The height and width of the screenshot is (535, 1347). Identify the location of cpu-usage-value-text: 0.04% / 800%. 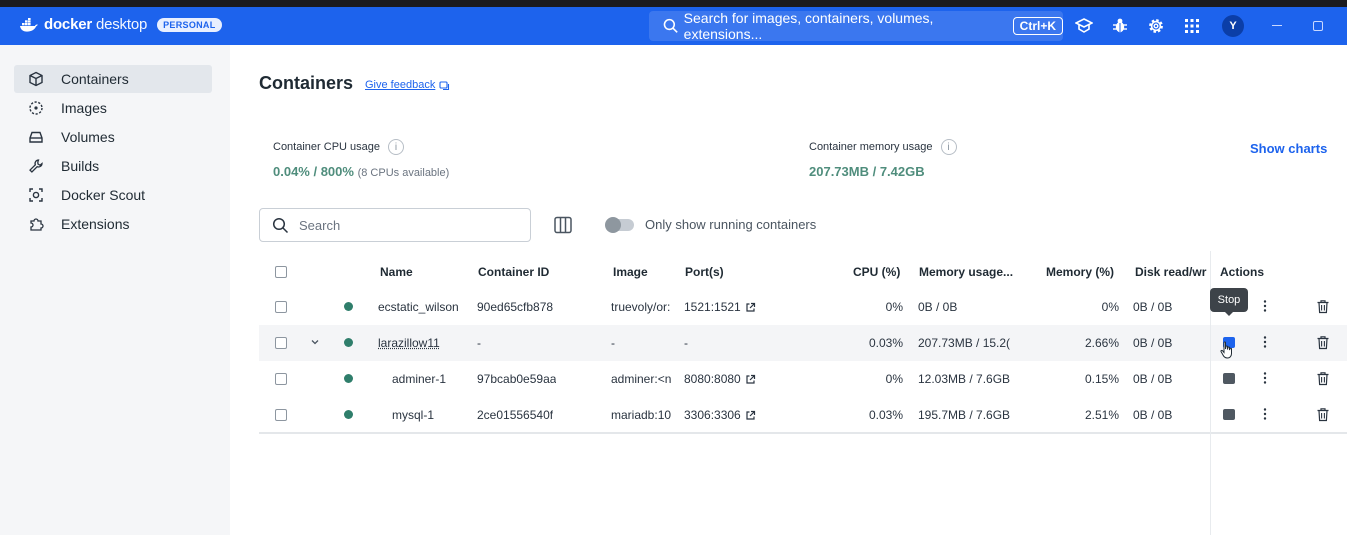
(313, 171).